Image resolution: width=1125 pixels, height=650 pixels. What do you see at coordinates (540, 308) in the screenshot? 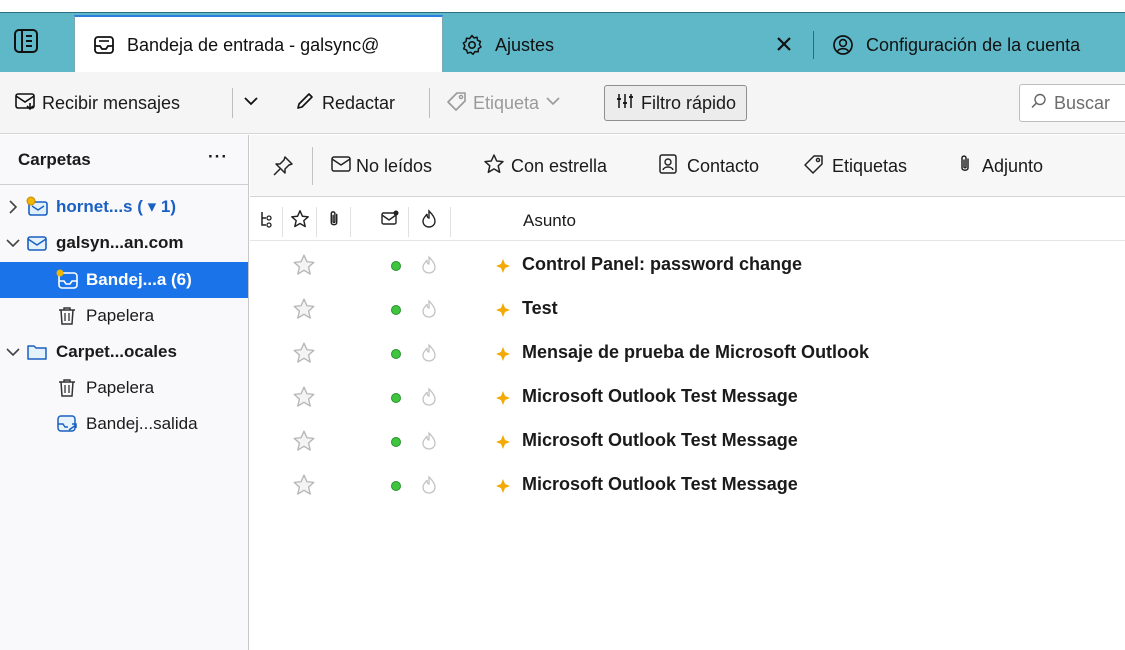
I see `message-subject: Test` at bounding box center [540, 308].